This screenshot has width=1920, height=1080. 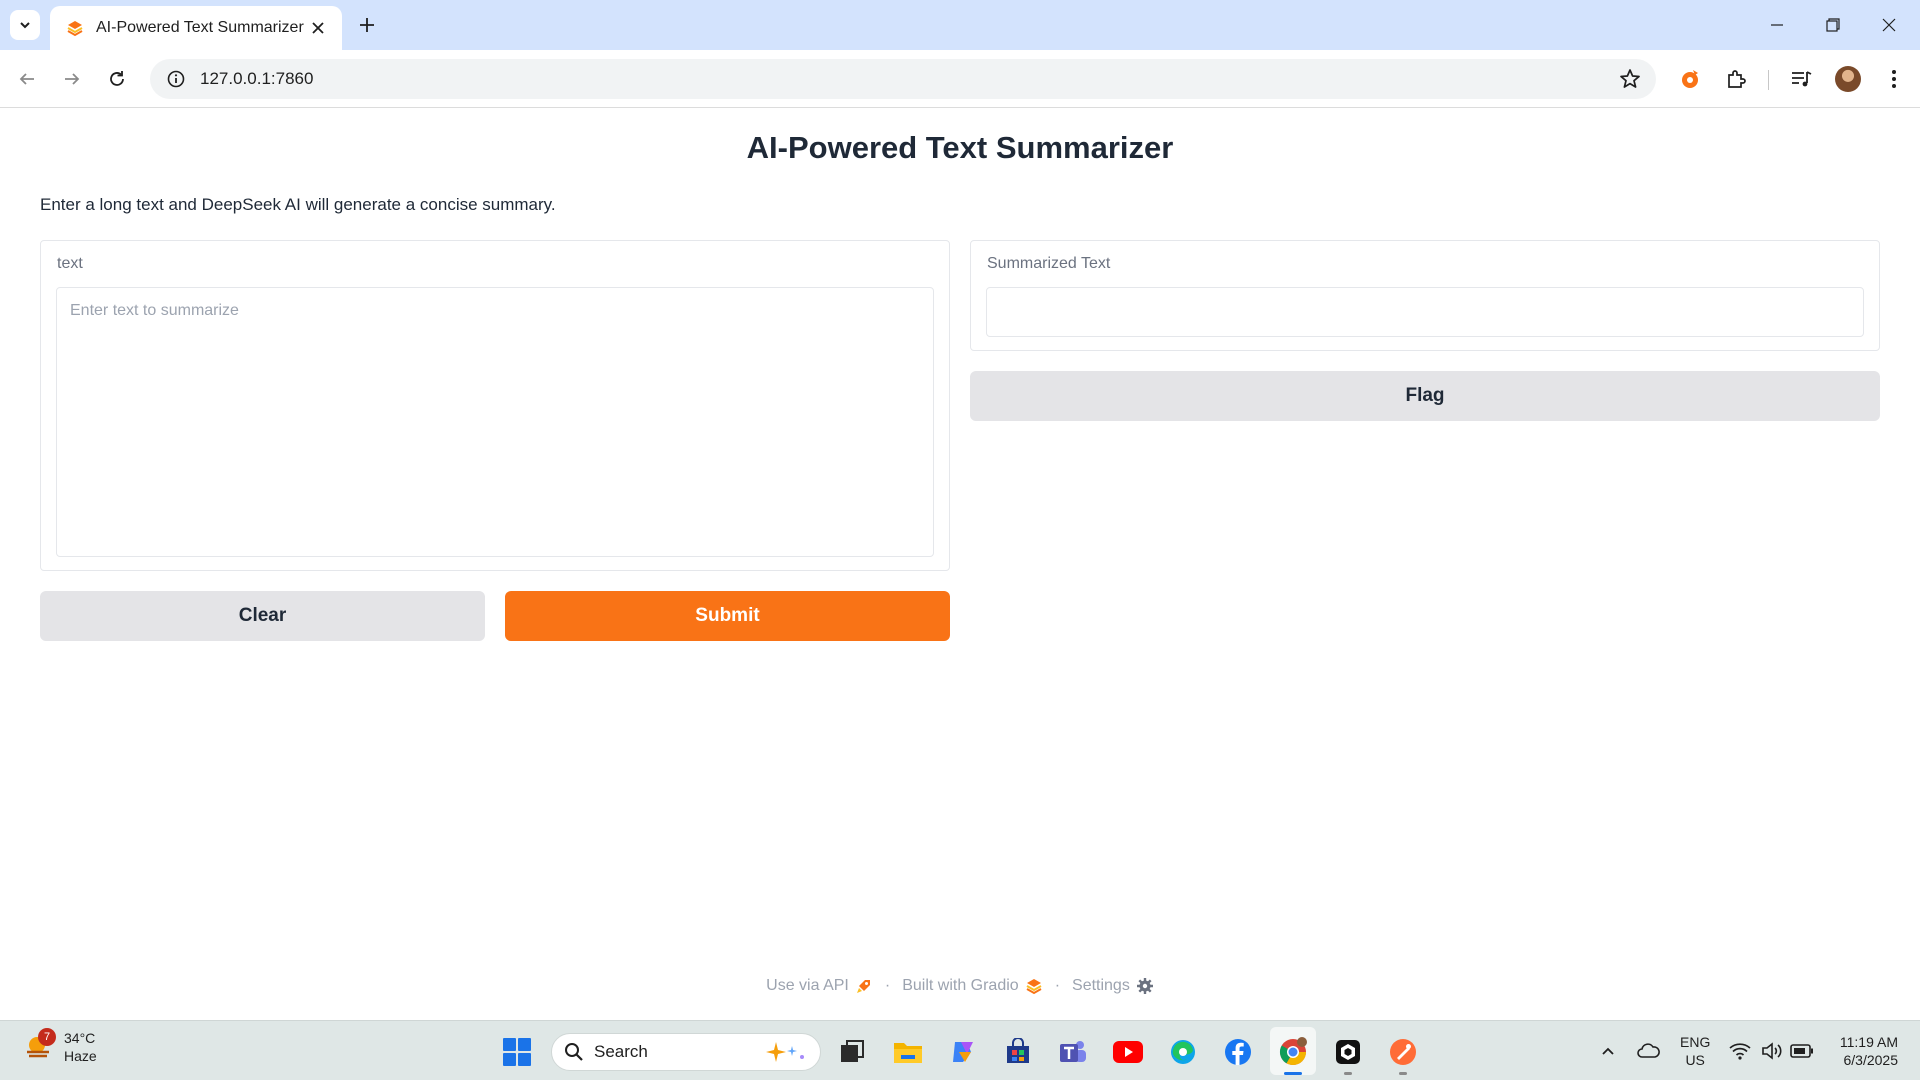 I want to click on facebook-icon, so click(x=1238, y=1052).